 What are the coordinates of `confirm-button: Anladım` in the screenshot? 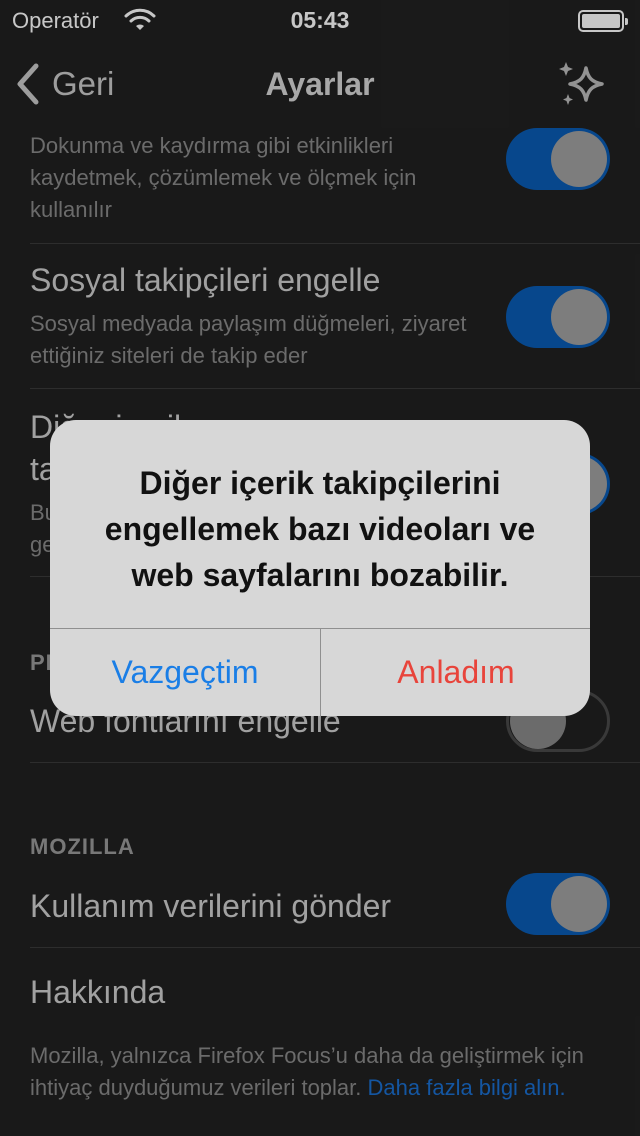 It's located at (455, 672).